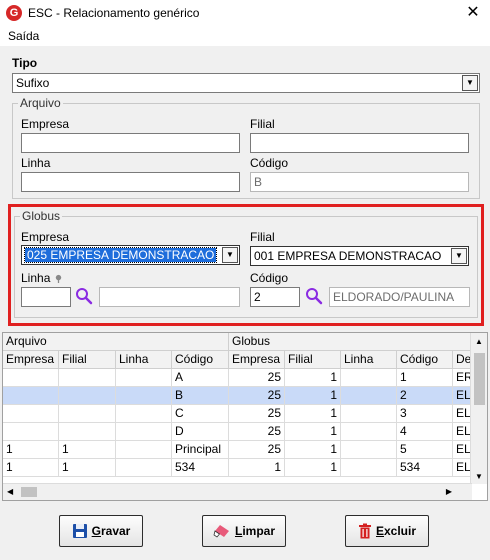  Describe the element at coordinates (237, 491) in the screenshot. I see `horizontal-scrollbar: ◀ ▶` at that location.